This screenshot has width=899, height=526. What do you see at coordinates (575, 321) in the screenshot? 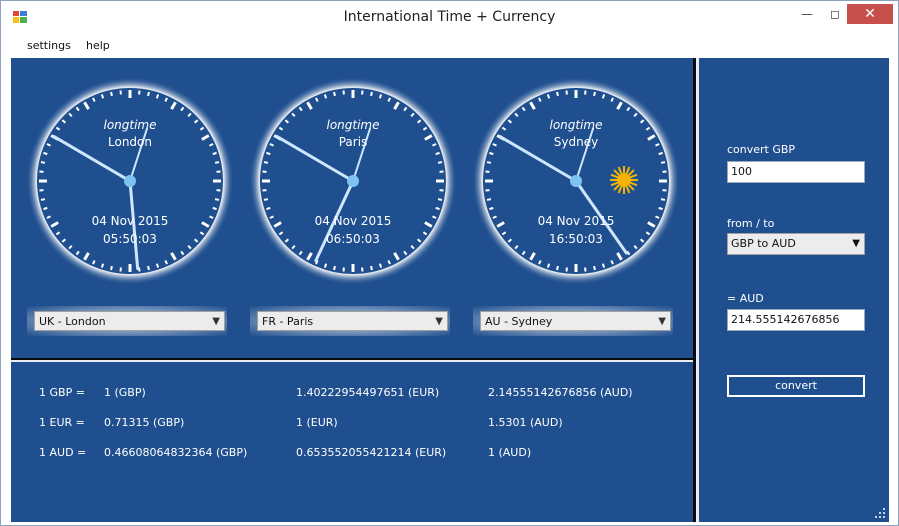
I see `timezone-select-sydney: AU - Sydney ▼` at bounding box center [575, 321].